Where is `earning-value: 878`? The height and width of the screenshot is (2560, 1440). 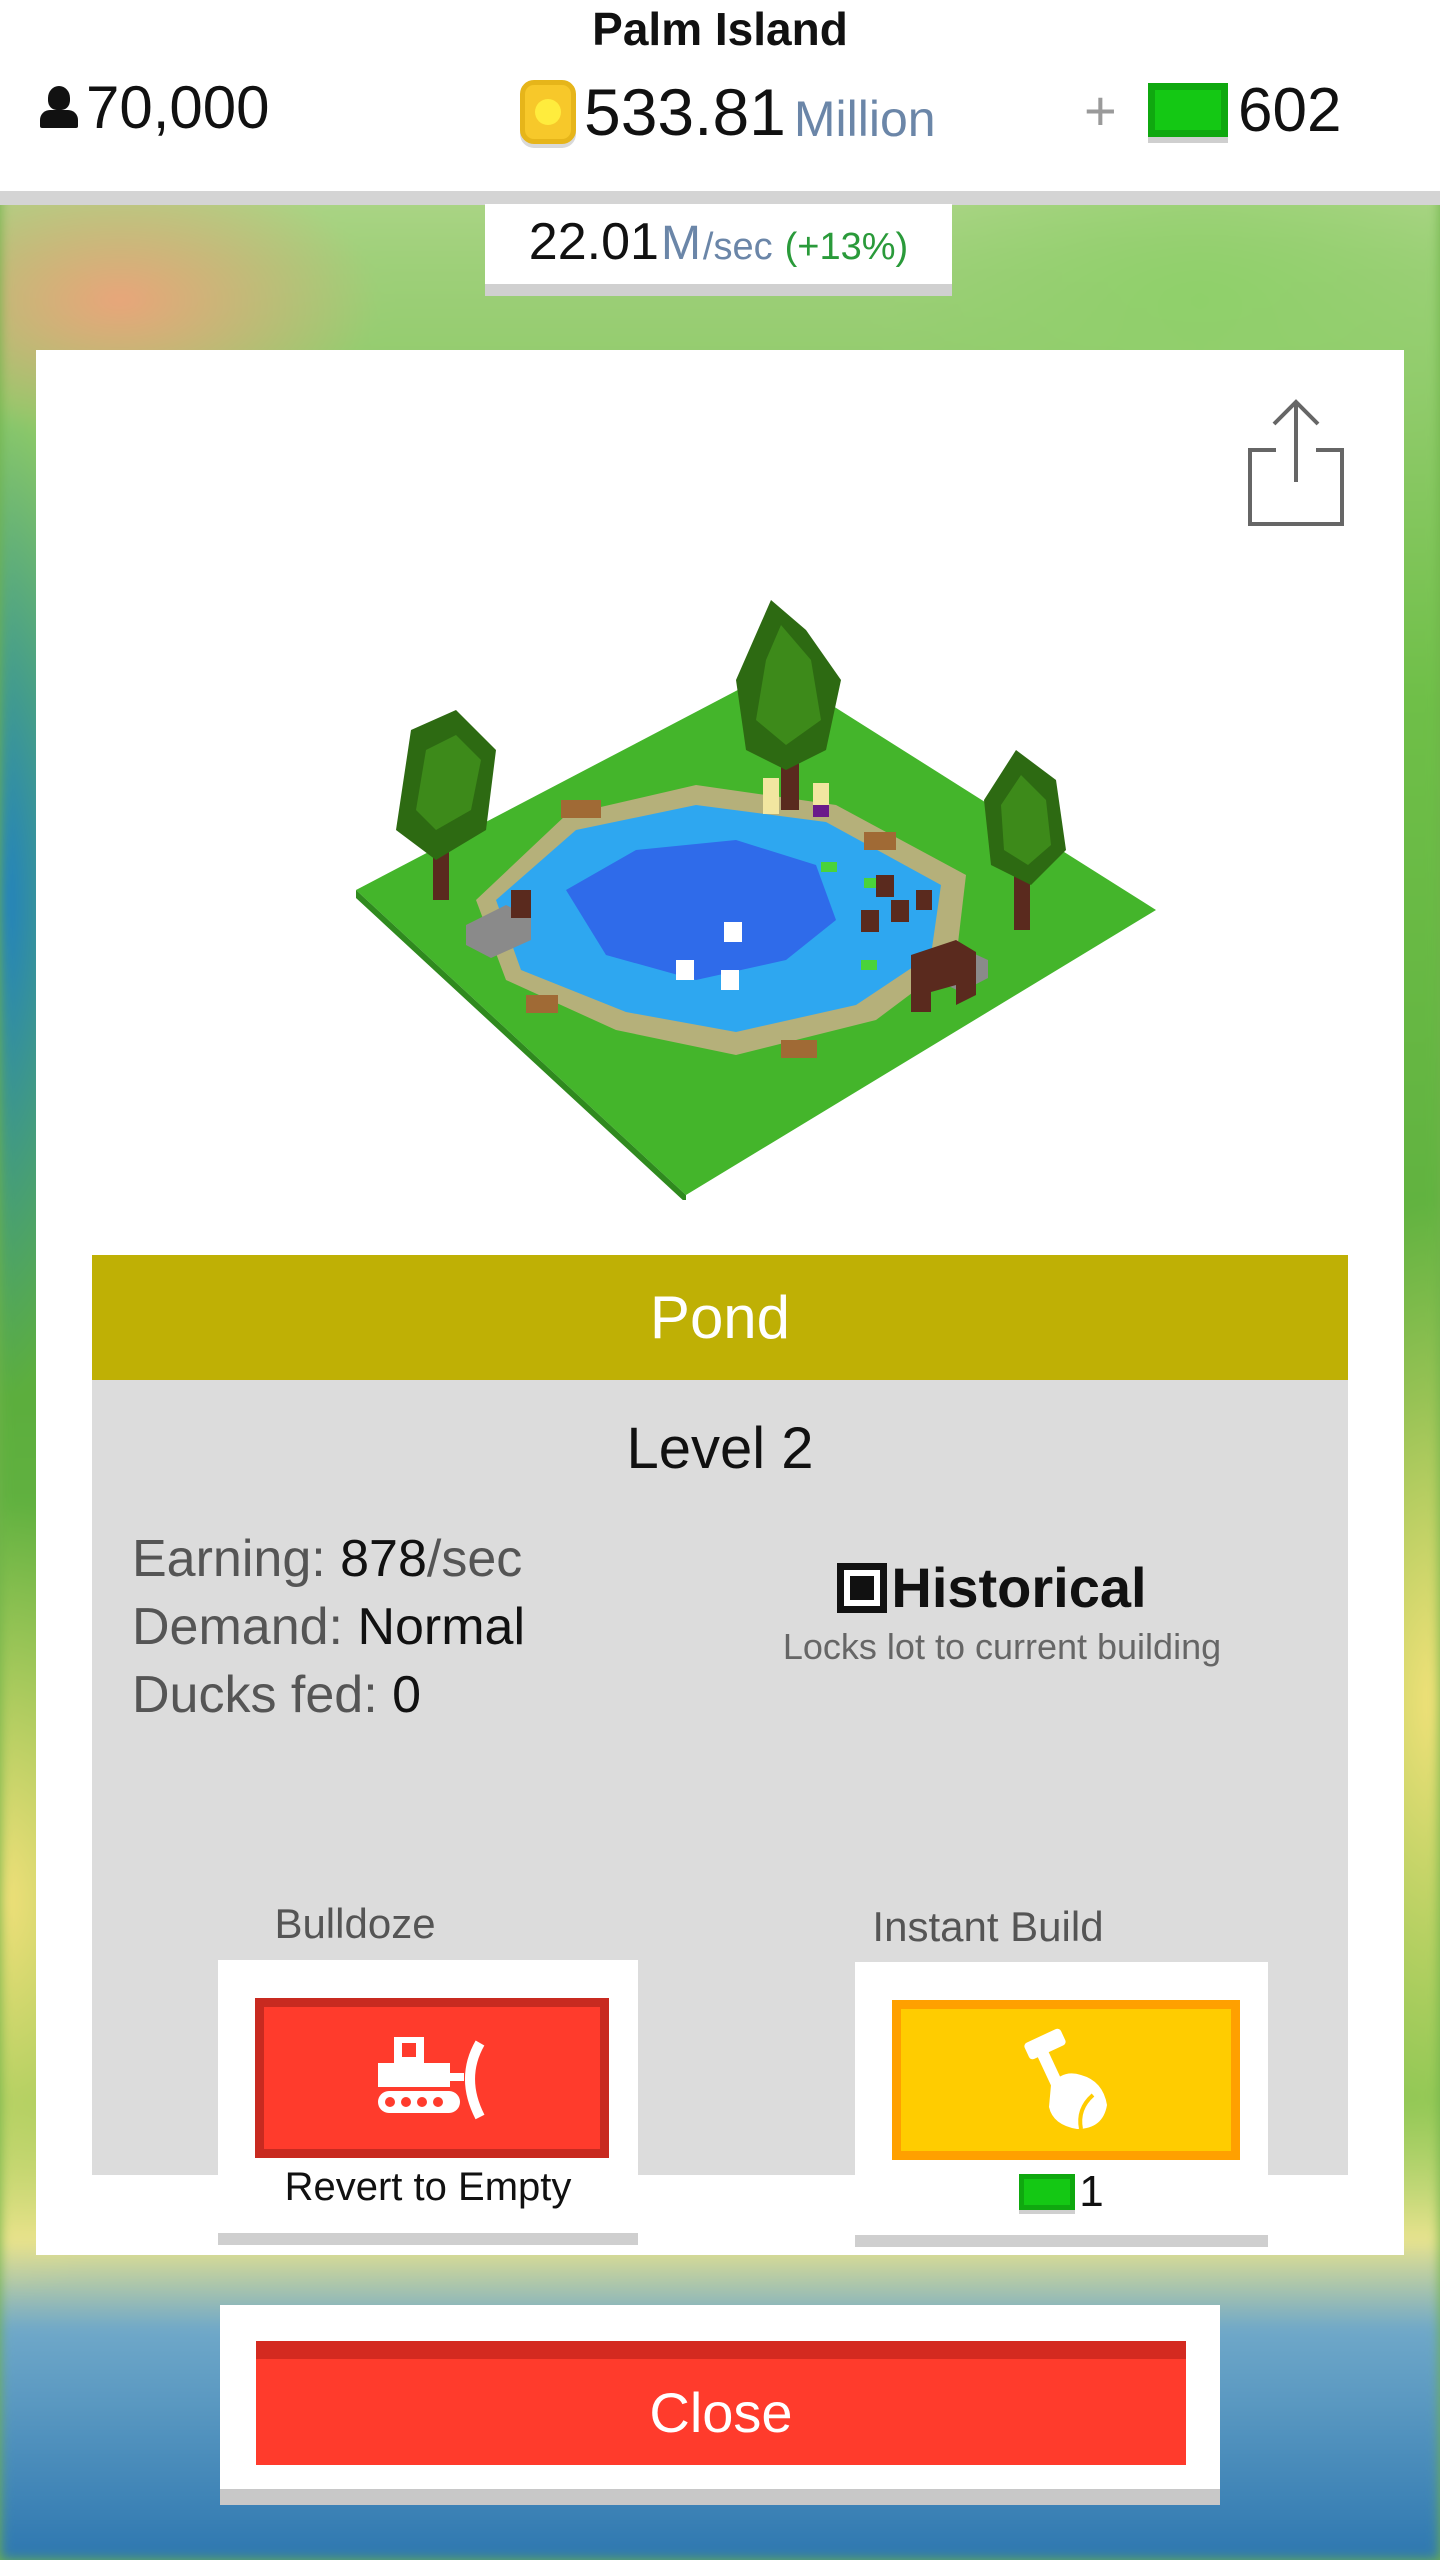
earning-value: 878 is located at coordinates (383, 1559).